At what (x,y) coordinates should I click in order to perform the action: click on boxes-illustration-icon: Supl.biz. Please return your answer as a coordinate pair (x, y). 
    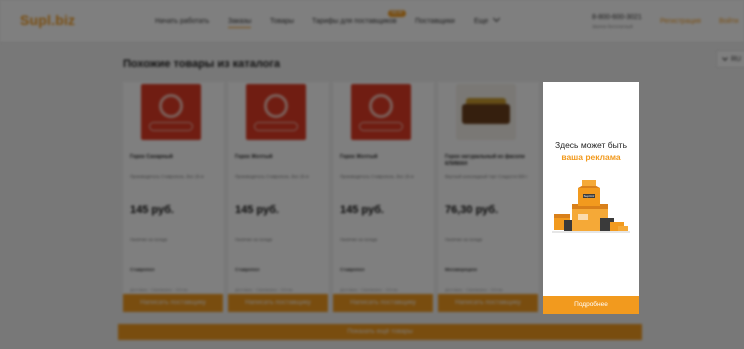
    Looking at the image, I should click on (591, 206).